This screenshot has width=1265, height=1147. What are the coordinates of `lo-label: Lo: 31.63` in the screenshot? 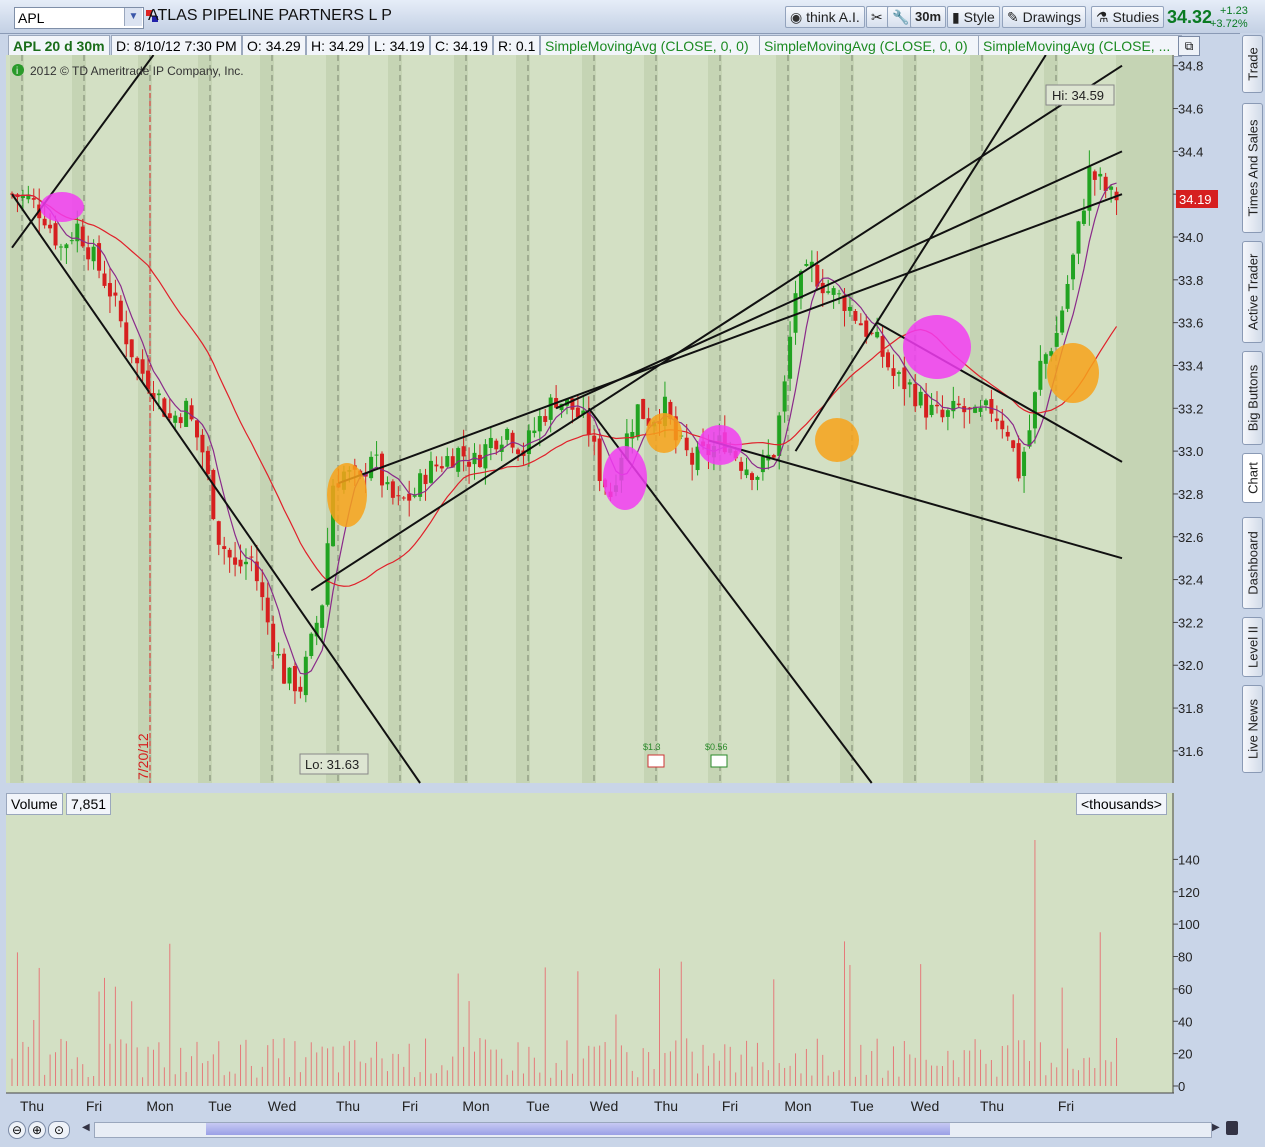 It's located at (334, 764).